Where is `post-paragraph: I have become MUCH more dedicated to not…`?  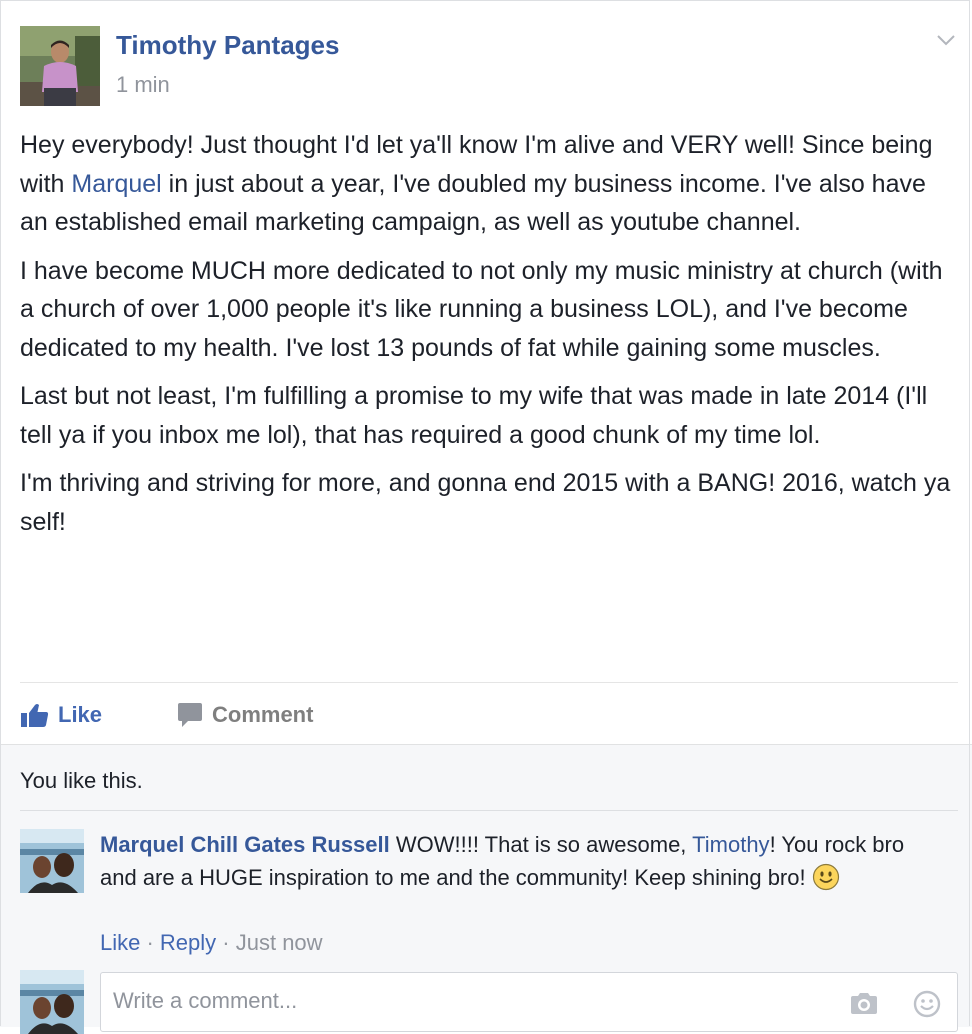 post-paragraph: I have become MUCH more dedicated to not… is located at coordinates (481, 309).